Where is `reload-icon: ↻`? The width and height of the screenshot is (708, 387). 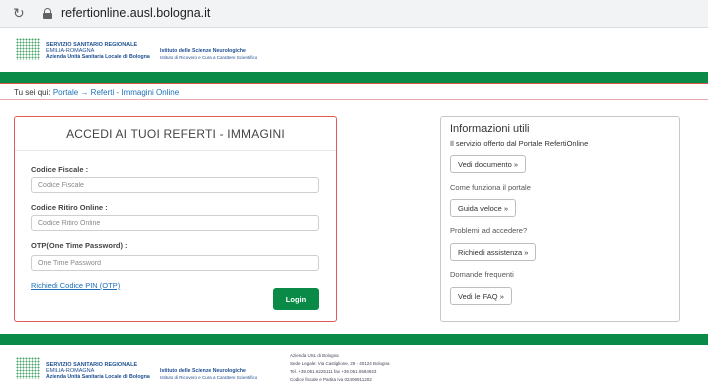
reload-icon: ↻ is located at coordinates (20, 13).